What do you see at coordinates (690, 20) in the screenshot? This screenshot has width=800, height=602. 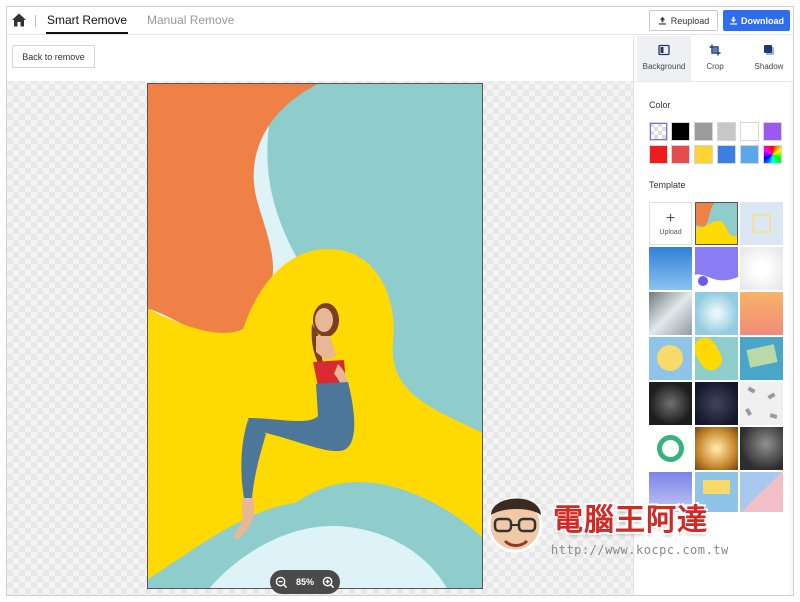 I see `reupload-label: Reupload` at bounding box center [690, 20].